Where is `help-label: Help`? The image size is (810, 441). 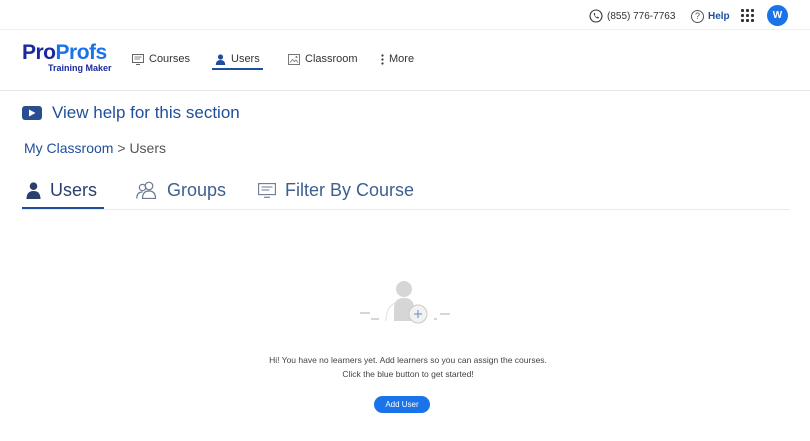 help-label: Help is located at coordinates (719, 16).